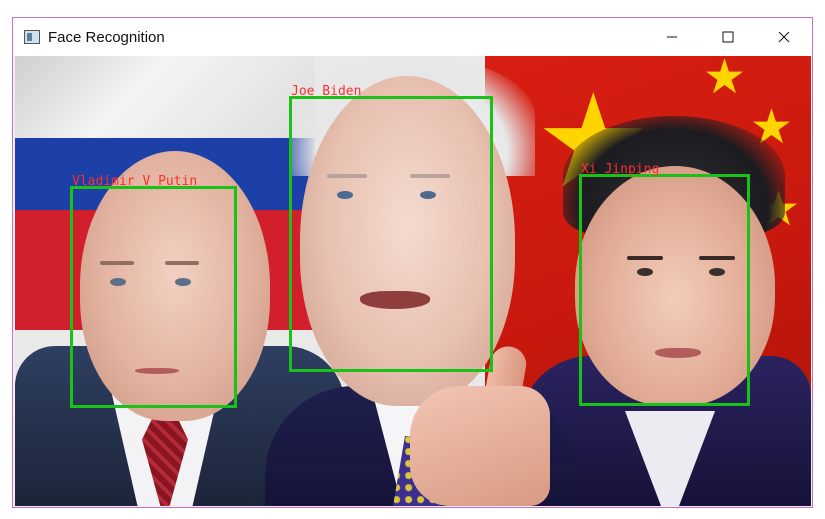 This screenshot has width=825, height=519. Describe the element at coordinates (391, 234) in the screenshot. I see `face-box-biden` at that location.